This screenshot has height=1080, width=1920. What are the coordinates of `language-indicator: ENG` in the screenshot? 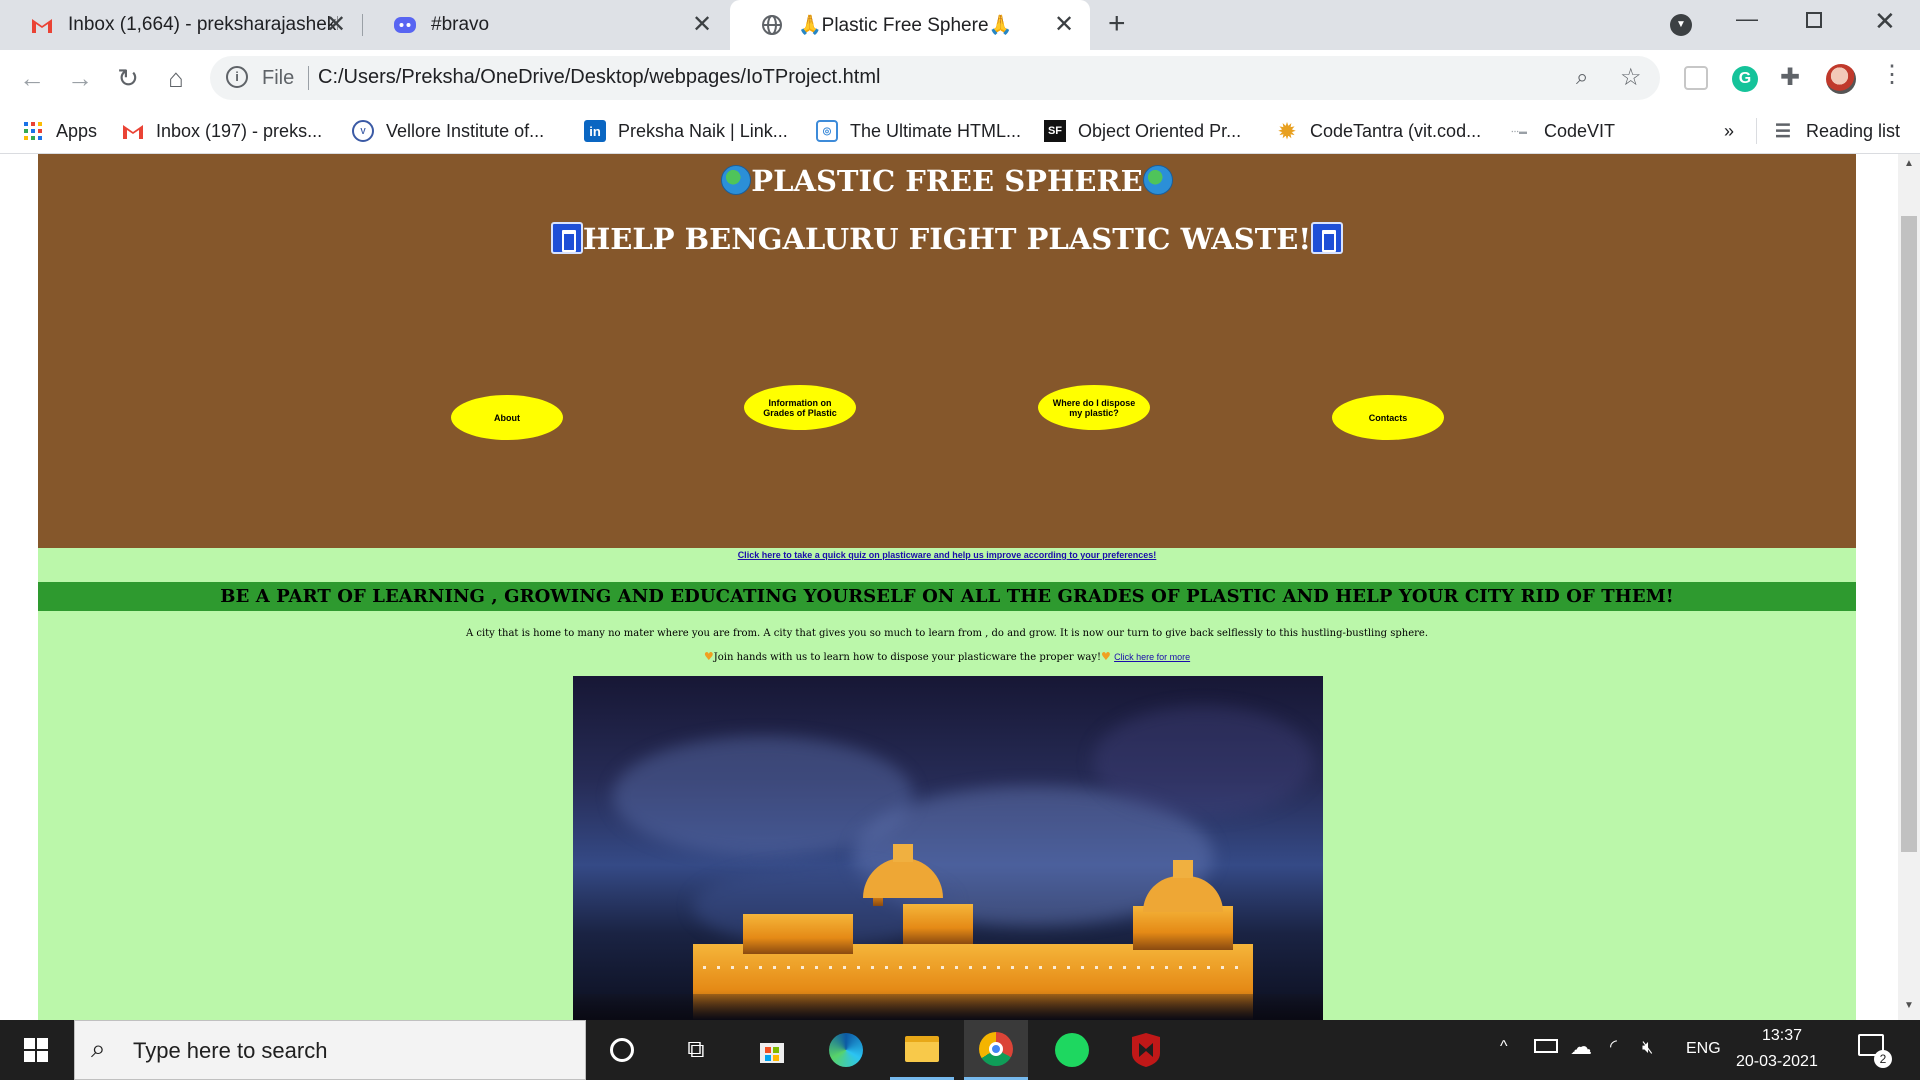 It's located at (1703, 1049).